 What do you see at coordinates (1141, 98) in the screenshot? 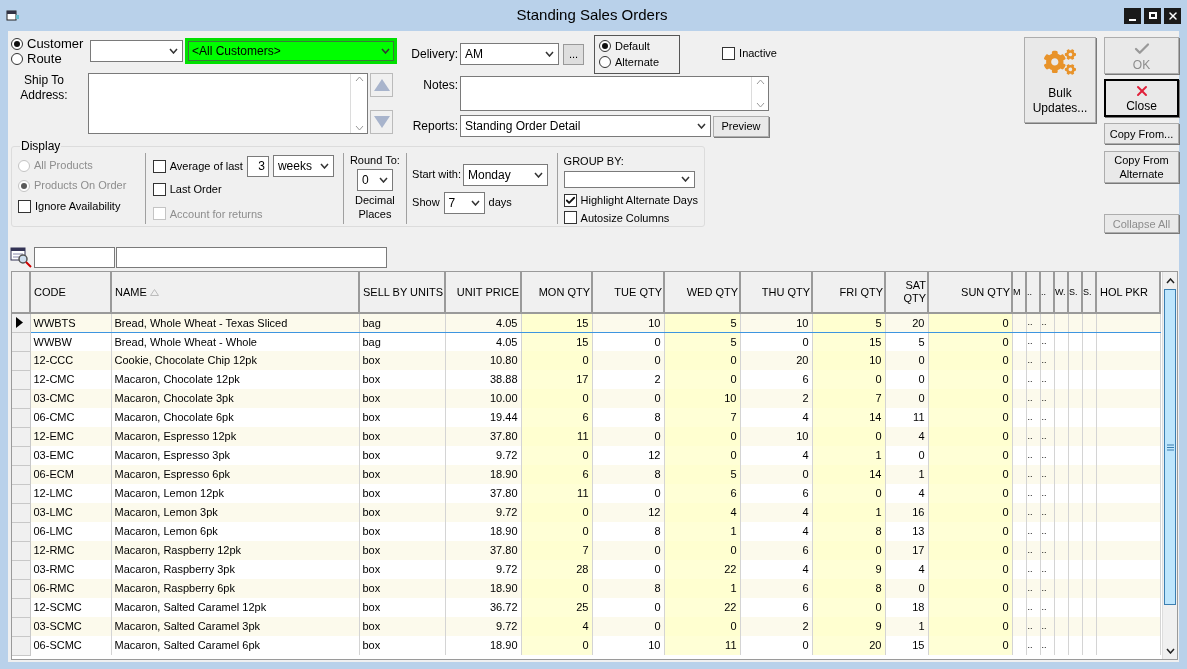
I see `close-dialog-button: Close` at bounding box center [1141, 98].